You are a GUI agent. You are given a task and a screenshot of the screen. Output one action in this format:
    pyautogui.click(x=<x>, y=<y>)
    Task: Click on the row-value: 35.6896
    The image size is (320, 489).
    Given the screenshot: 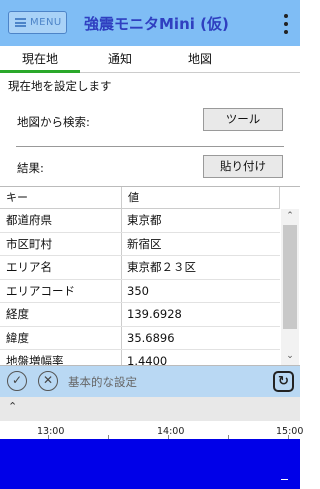 What is the action you would take?
    pyautogui.click(x=151, y=337)
    